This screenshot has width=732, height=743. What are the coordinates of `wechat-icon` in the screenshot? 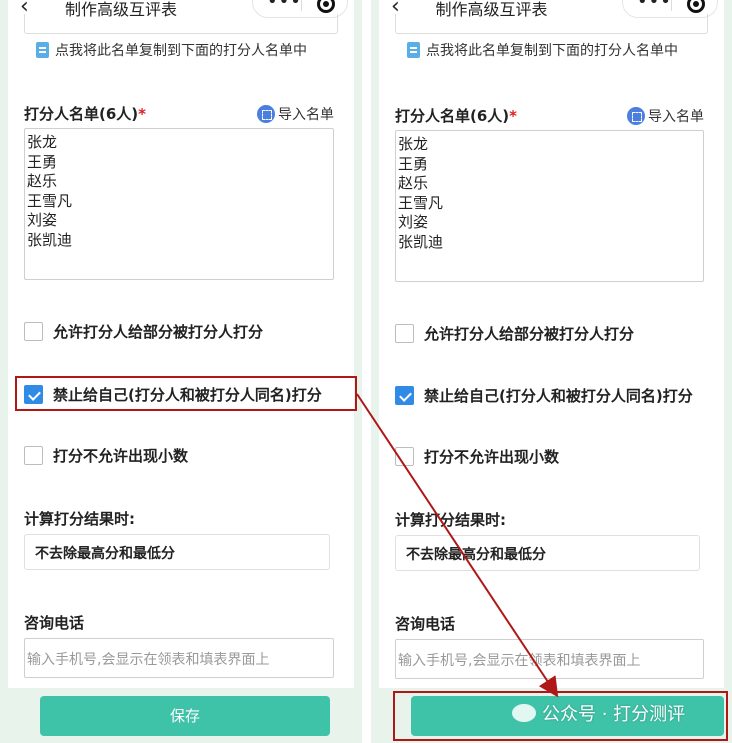 It's located at (524, 713).